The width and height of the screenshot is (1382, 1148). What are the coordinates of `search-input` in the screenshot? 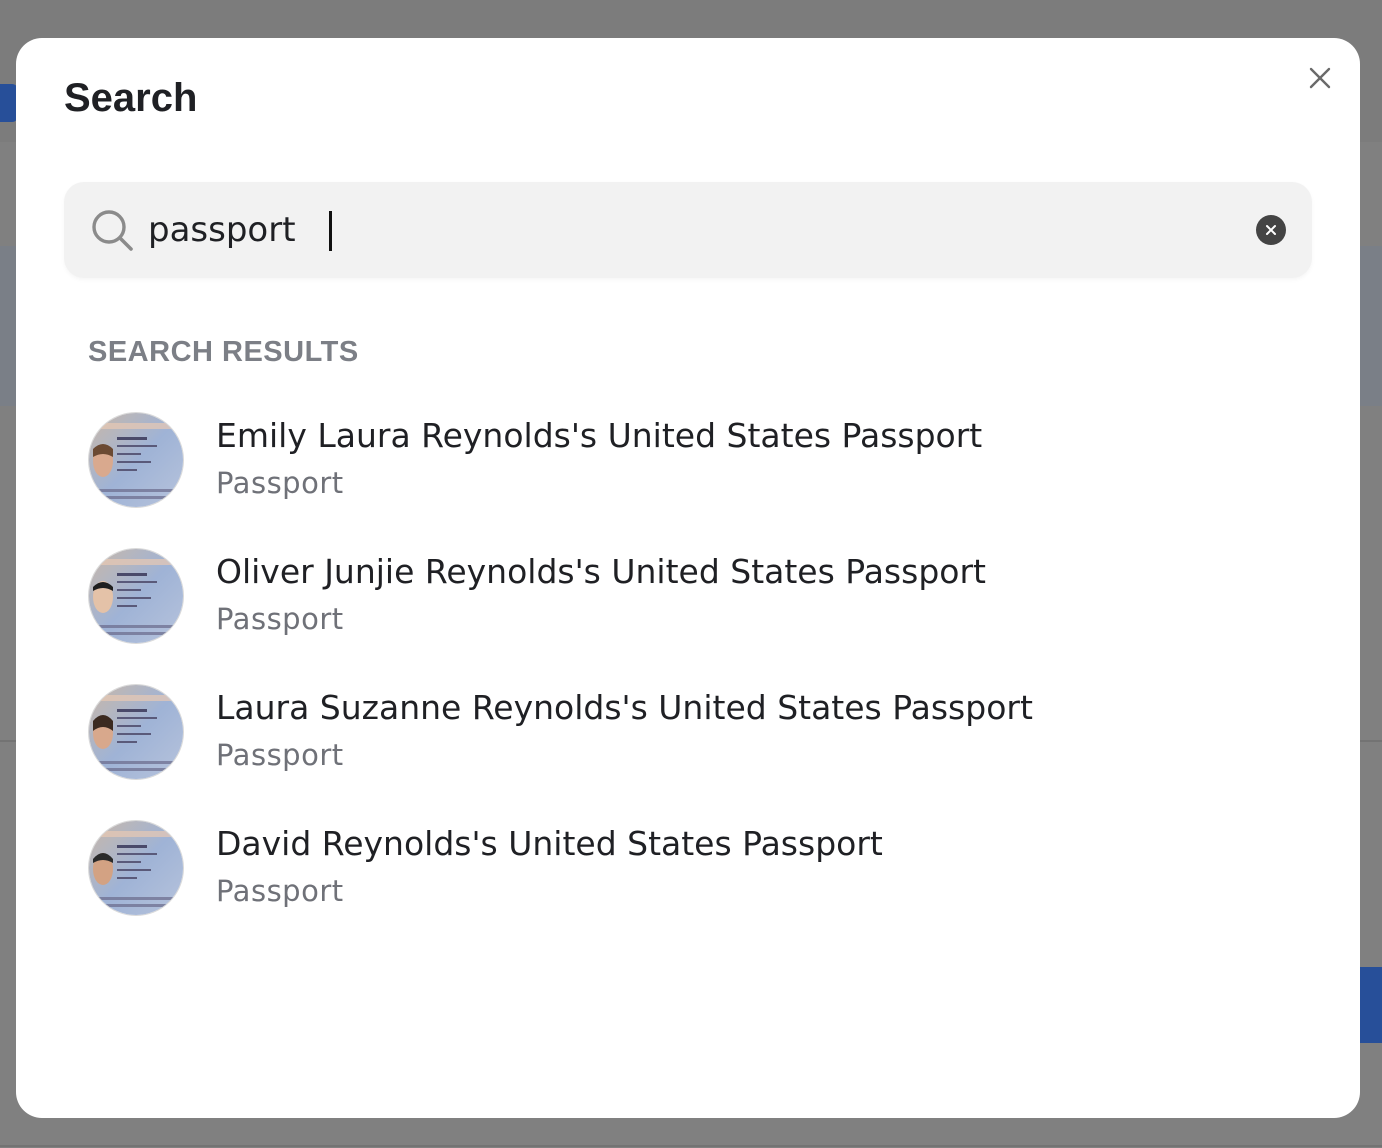 It's located at (688, 230).